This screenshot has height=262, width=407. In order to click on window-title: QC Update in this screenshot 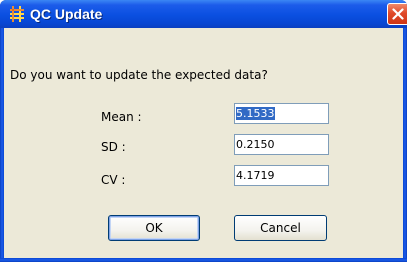, I will do `click(66, 14)`.